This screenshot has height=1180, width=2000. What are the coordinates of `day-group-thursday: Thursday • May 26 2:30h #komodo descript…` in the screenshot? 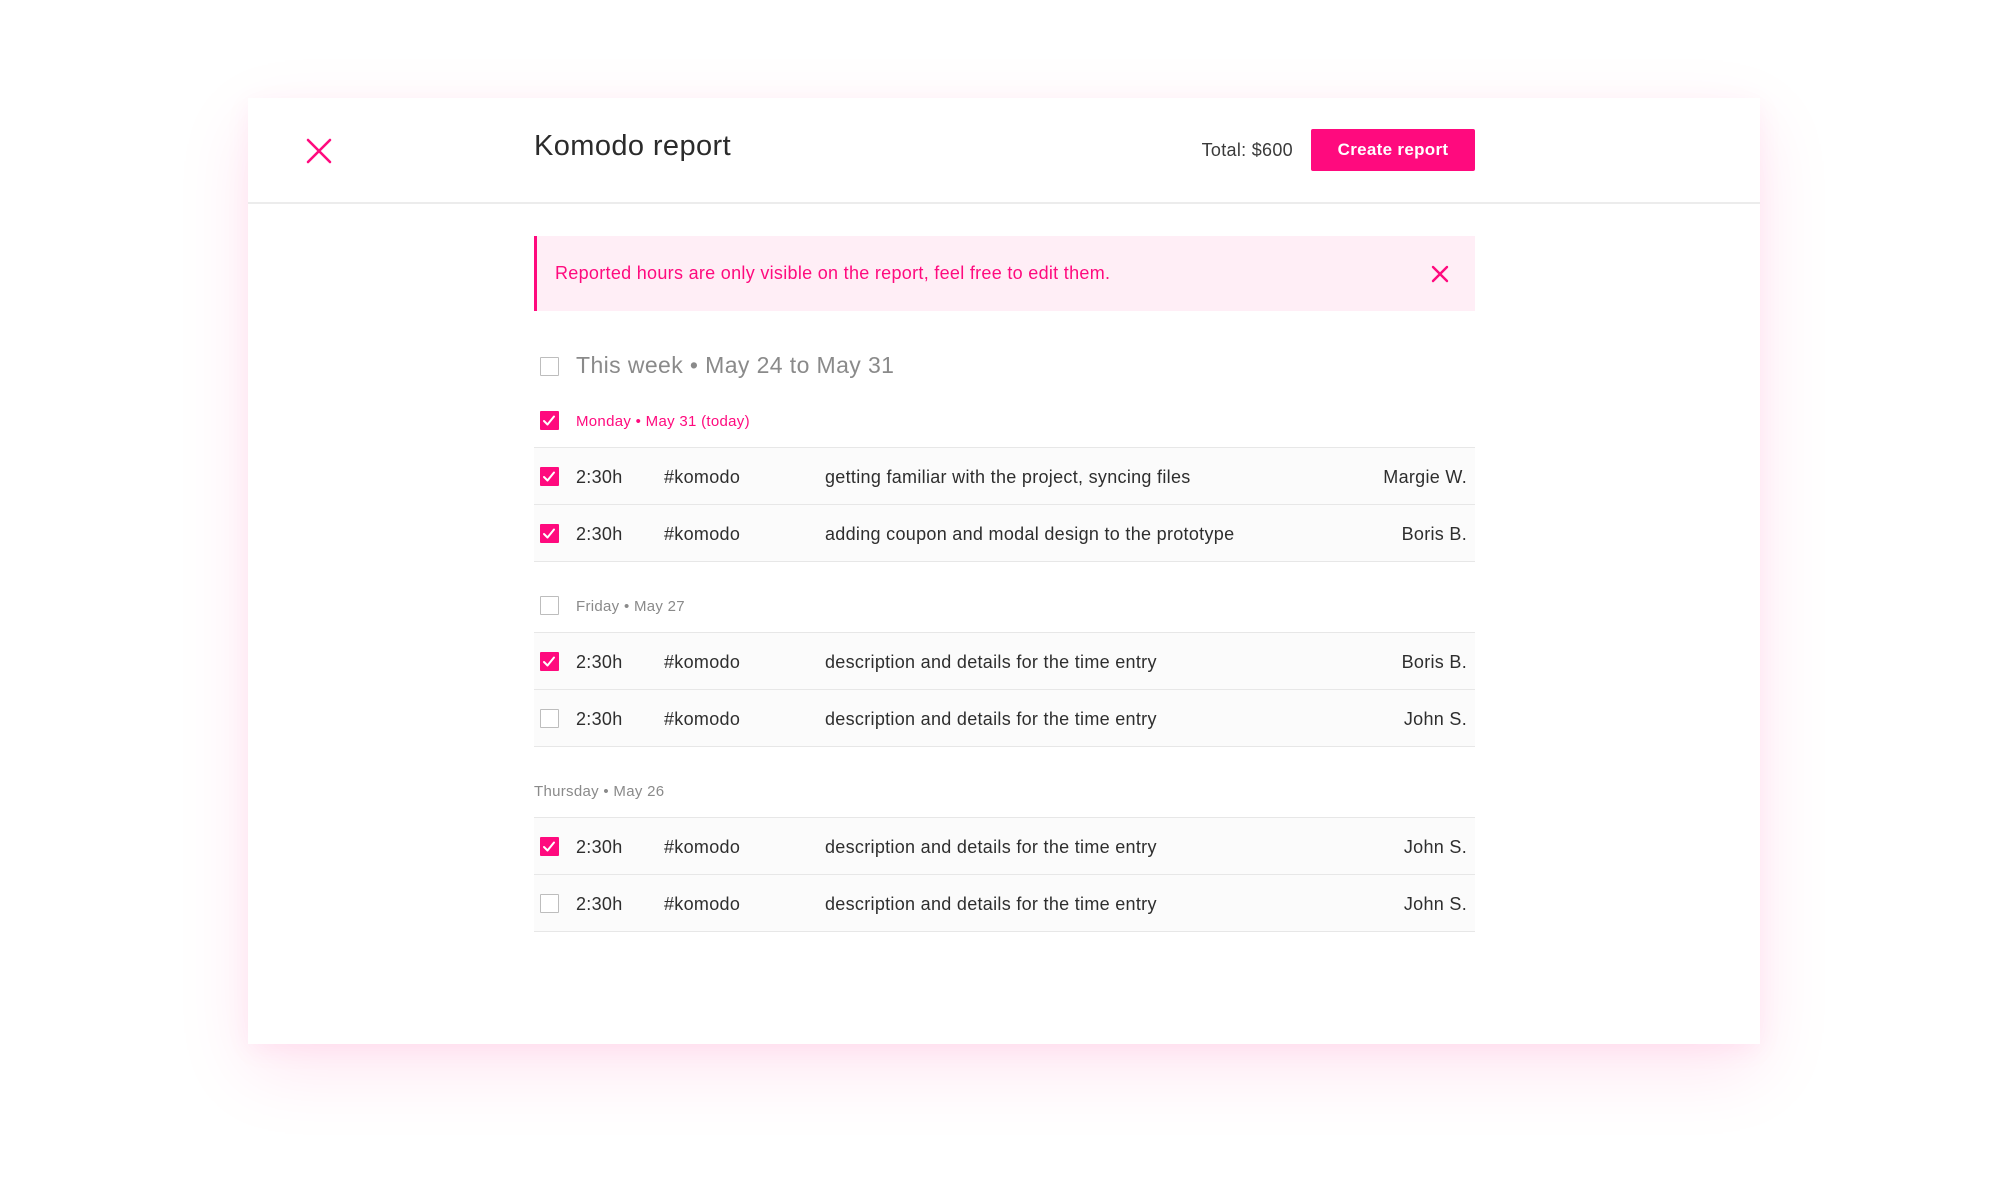 It's located at (1004, 847).